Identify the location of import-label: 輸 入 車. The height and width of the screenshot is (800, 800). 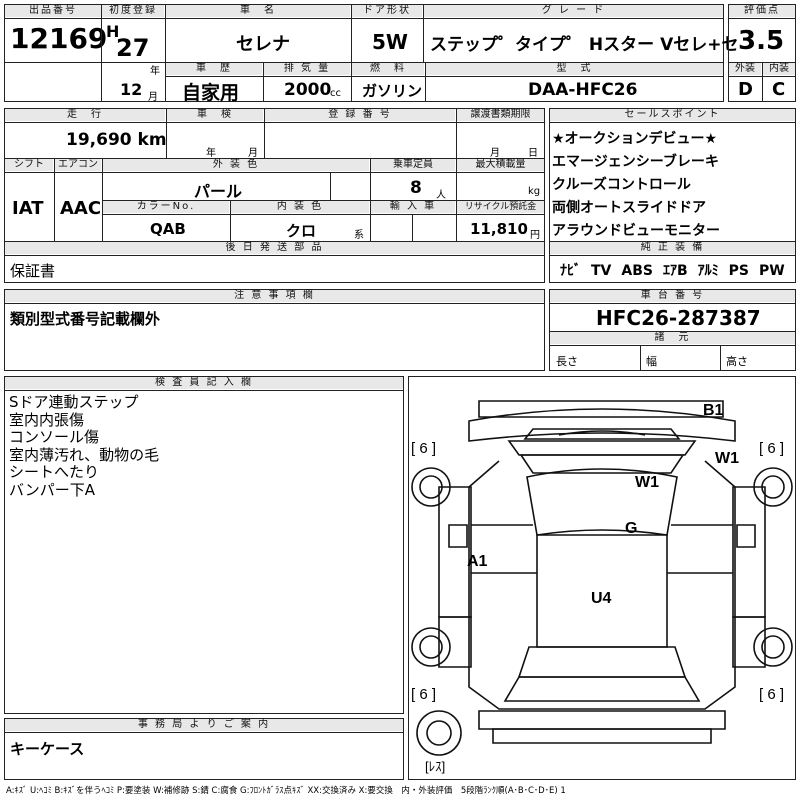
(413, 207).